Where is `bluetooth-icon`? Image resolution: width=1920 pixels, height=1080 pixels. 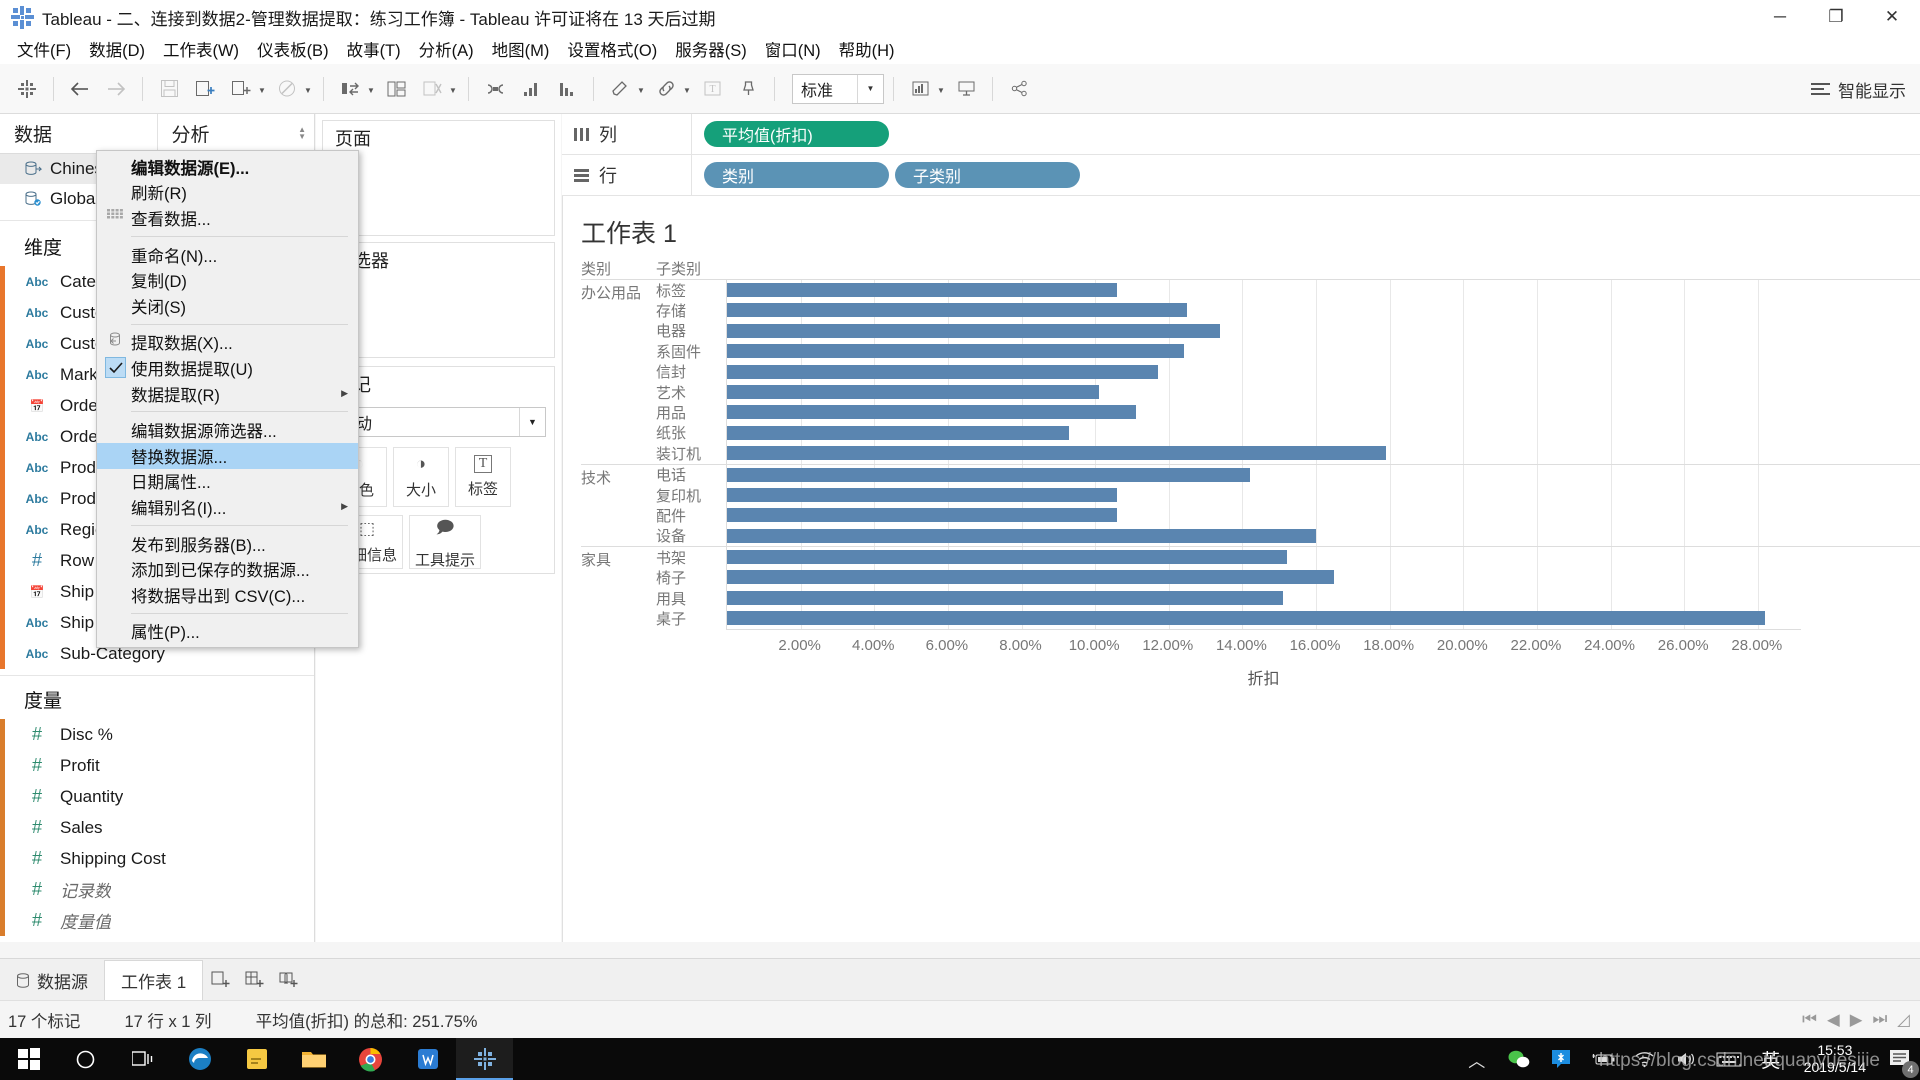
bluetooth-icon is located at coordinates (1561, 1059).